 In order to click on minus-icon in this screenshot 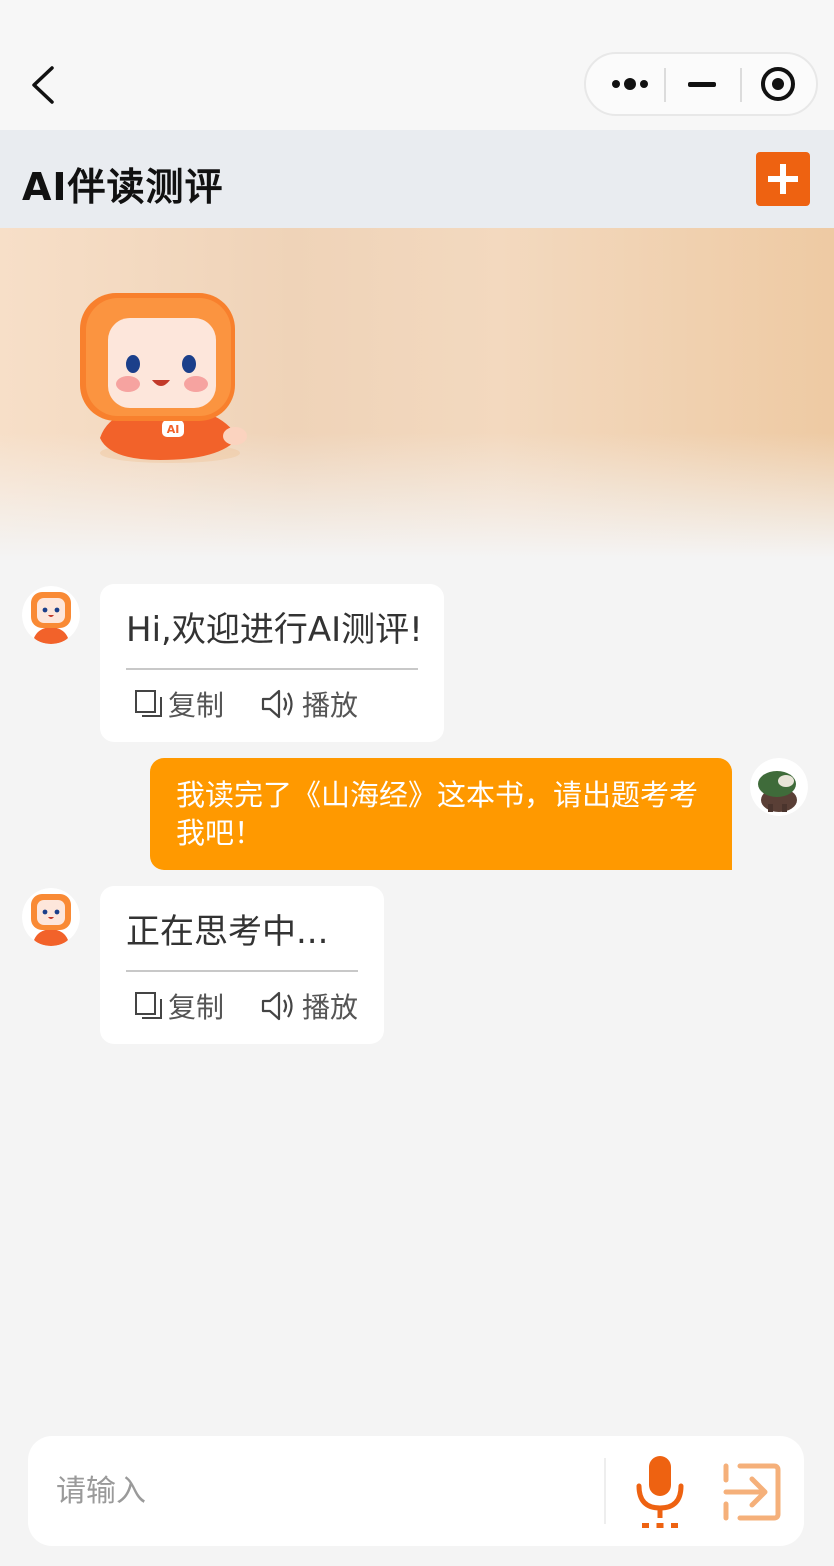, I will do `click(702, 84)`.